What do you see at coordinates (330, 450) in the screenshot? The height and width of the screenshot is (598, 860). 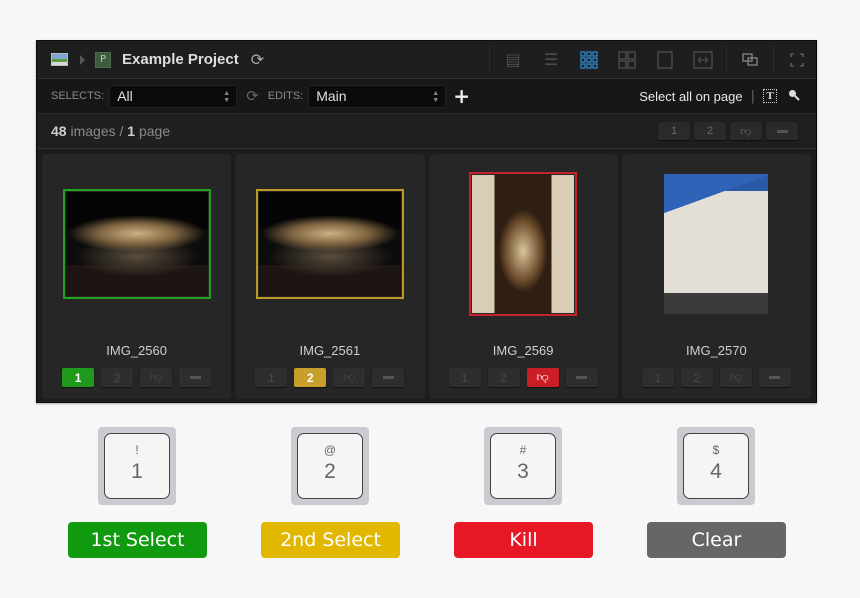 I see `key-shift-symbol: @` at bounding box center [330, 450].